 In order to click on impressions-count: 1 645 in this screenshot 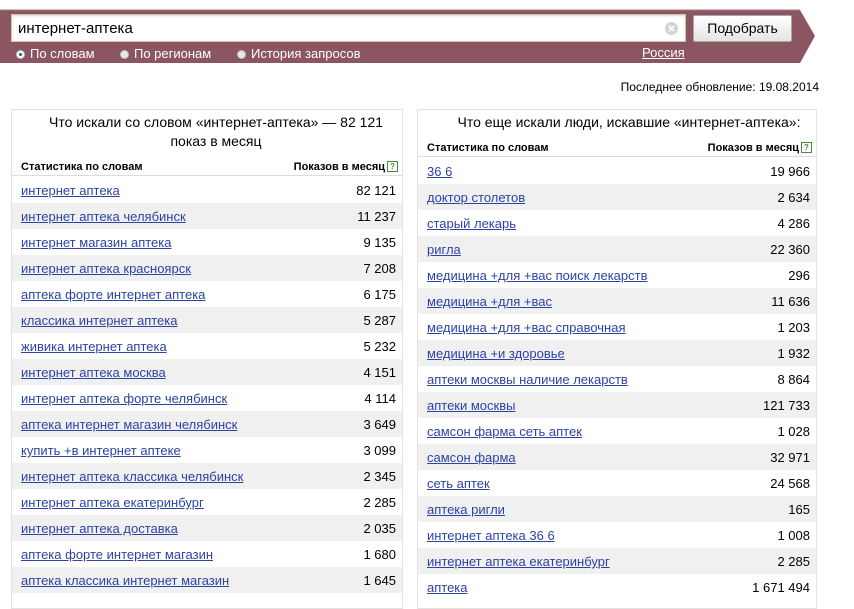, I will do `click(379, 580)`.